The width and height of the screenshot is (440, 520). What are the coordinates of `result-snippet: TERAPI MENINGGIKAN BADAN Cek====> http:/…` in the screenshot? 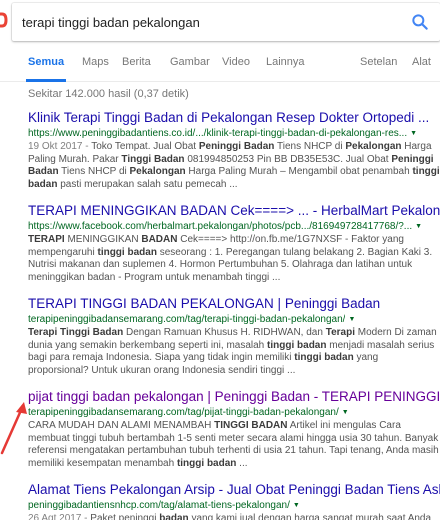 It's located at (234, 259).